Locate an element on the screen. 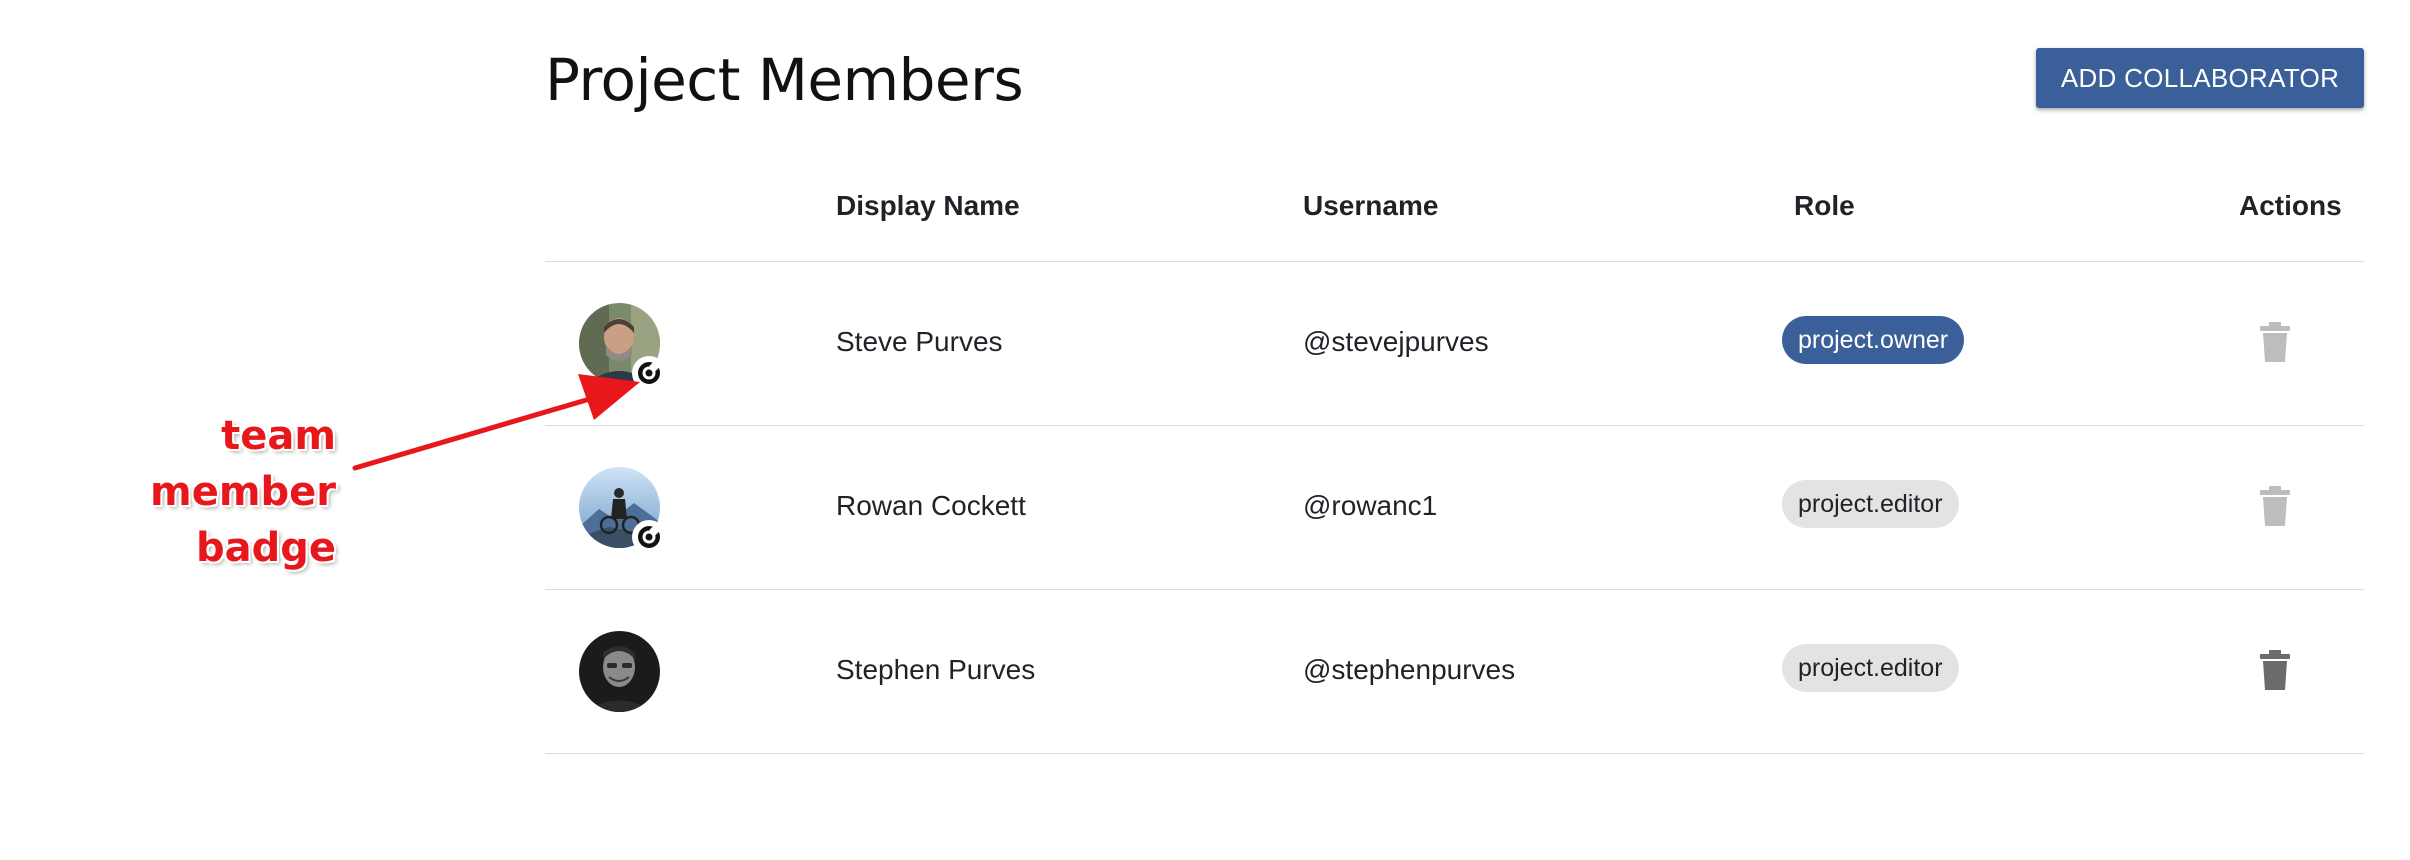  add-collaborator-button: ADD COLLABORATOR is located at coordinates (2200, 78).